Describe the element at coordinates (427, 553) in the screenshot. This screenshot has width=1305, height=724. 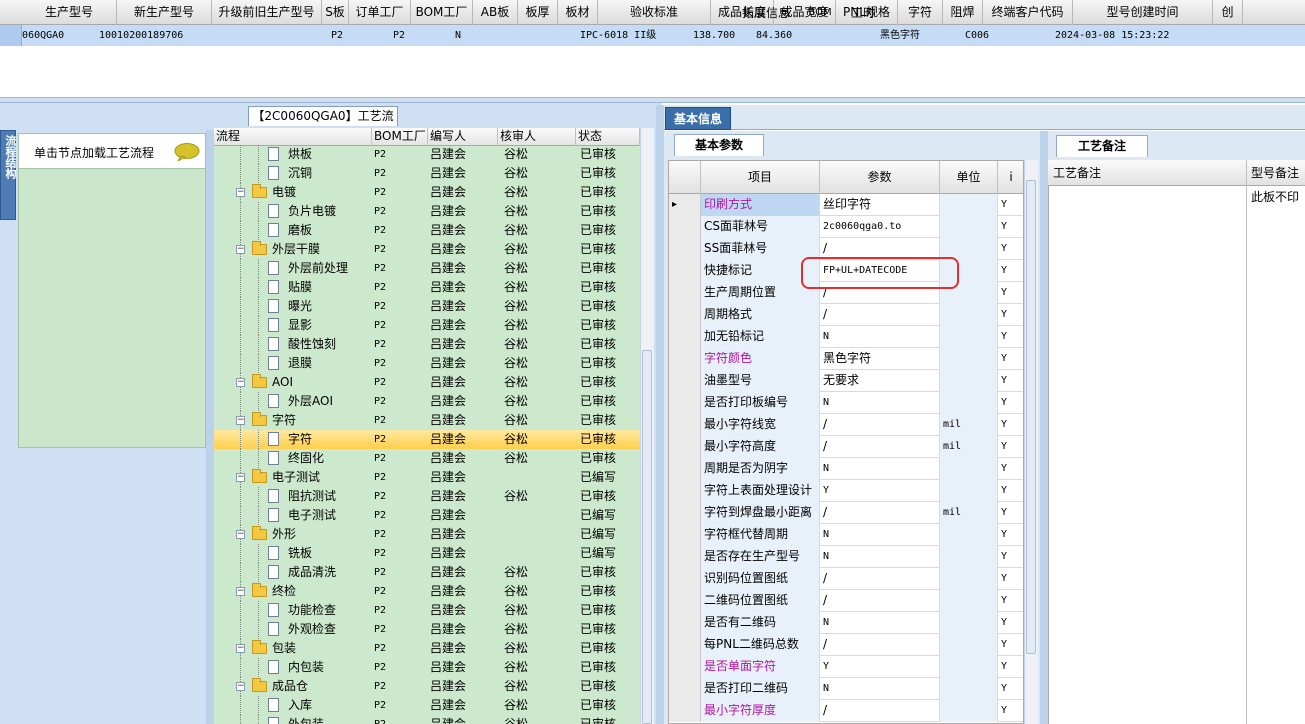
I see `tree-row: 铣板 P2 吕建会 已编写` at that location.